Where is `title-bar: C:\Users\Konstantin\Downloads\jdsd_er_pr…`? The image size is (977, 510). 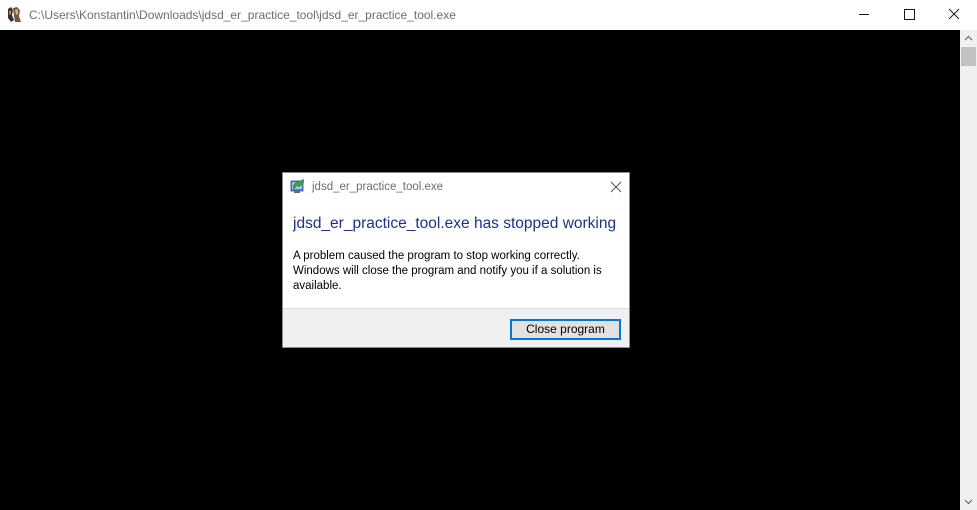
title-bar: C:\Users\Konstantin\Downloads\jdsd_er_pr… is located at coordinates (488, 15).